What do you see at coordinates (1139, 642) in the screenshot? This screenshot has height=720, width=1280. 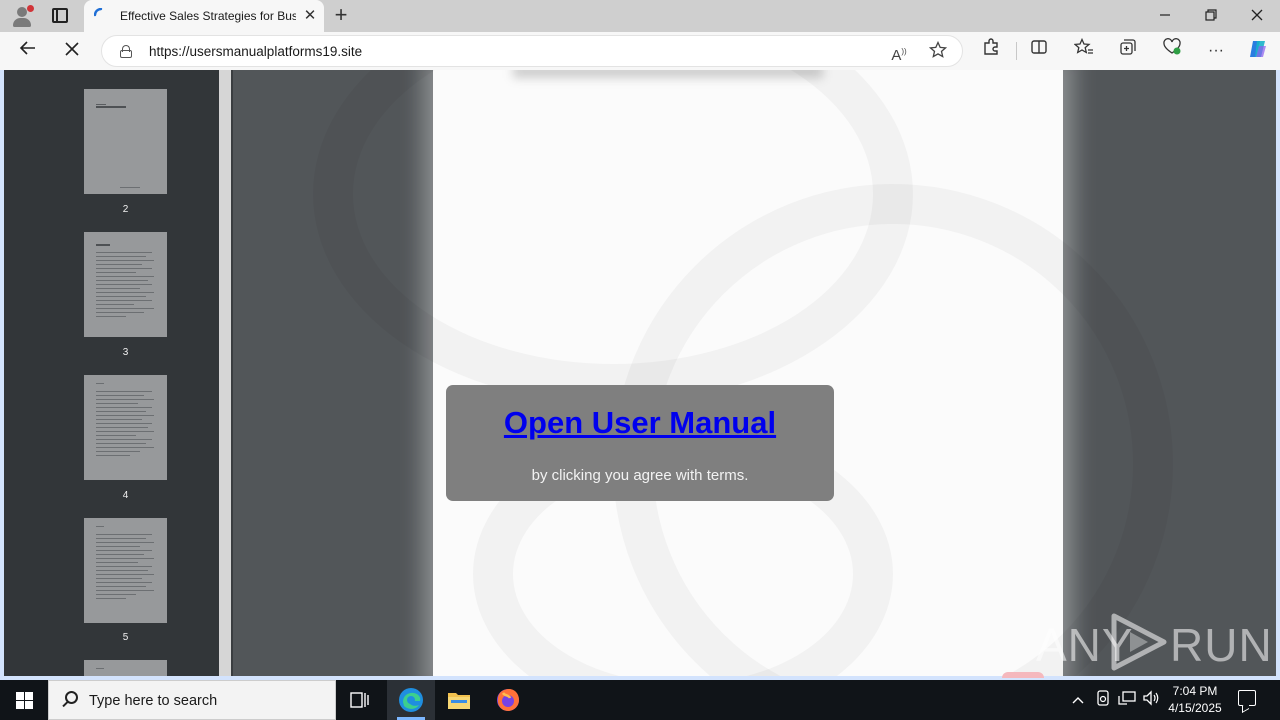 I see `play-triangle-icon` at bounding box center [1139, 642].